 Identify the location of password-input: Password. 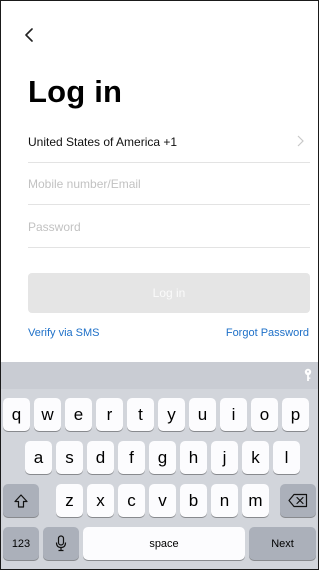
(169, 227).